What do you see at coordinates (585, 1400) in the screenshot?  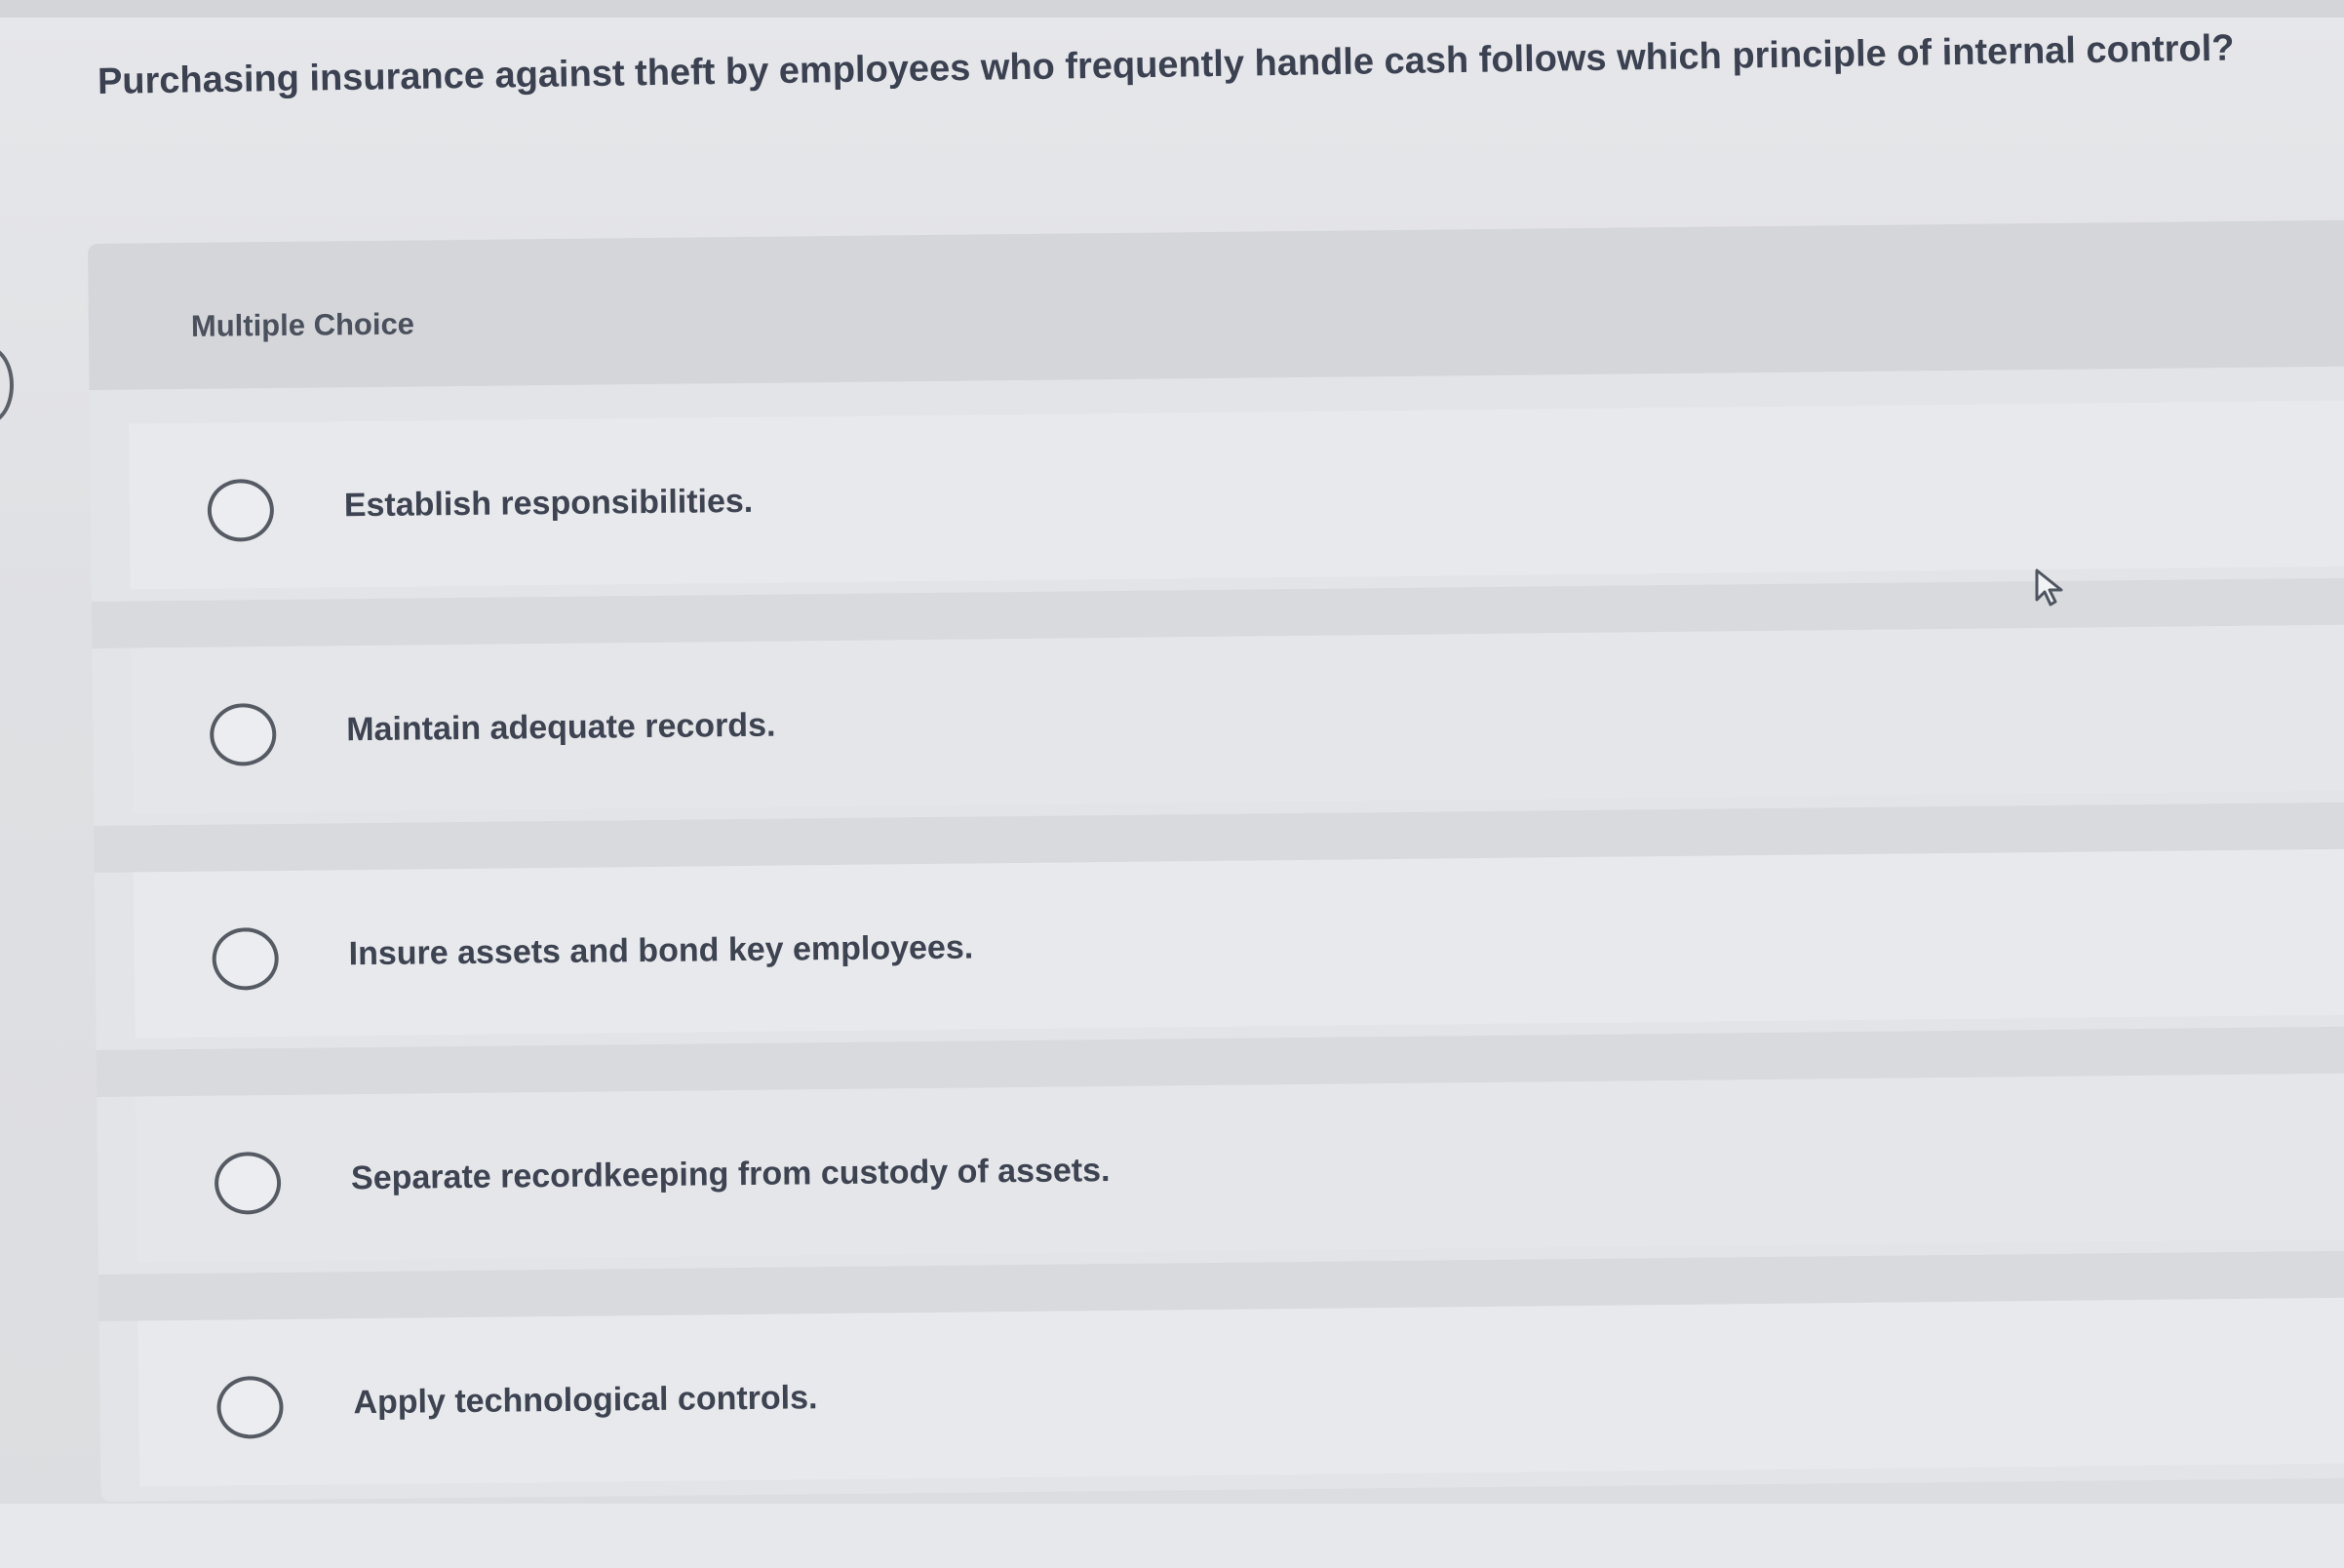 I see `choice-label: Apply technological controls.` at bounding box center [585, 1400].